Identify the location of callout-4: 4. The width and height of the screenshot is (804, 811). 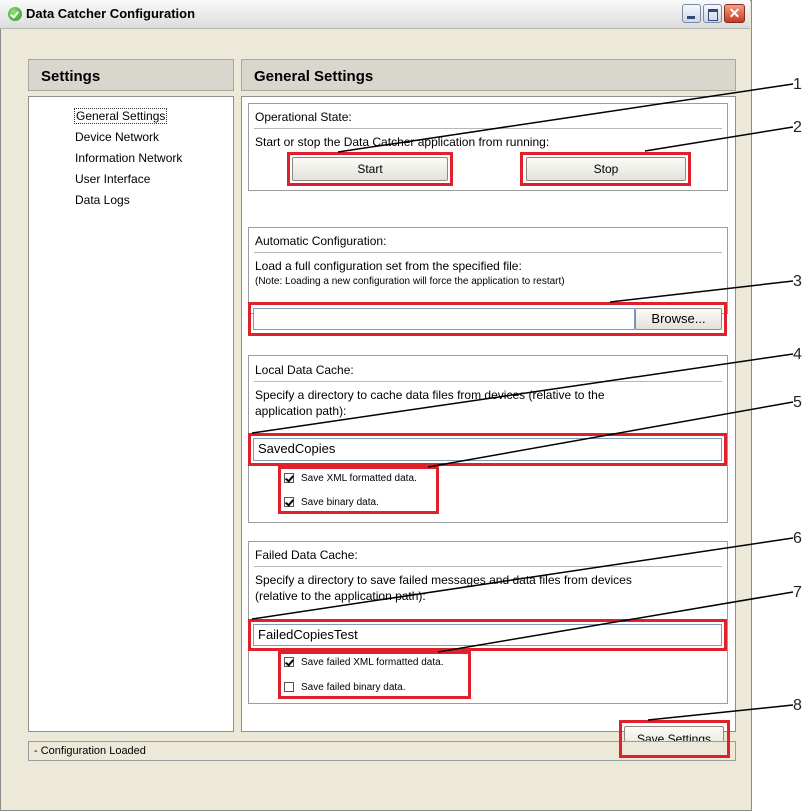
(797, 354).